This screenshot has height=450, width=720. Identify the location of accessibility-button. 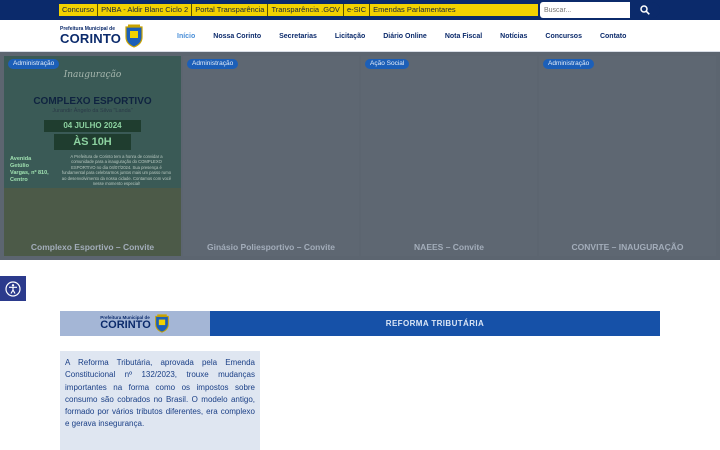
(13, 288).